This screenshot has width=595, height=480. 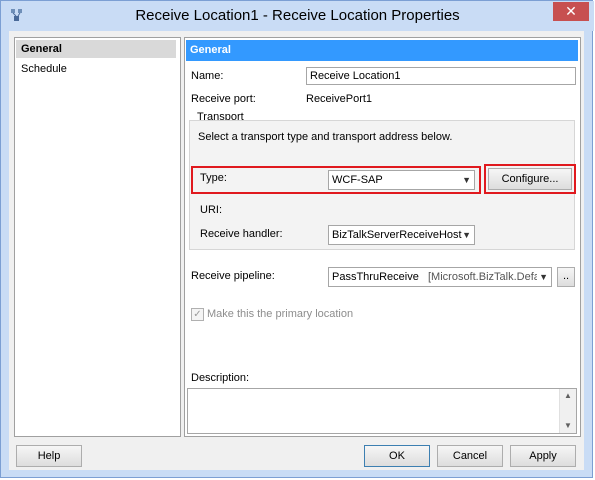 I want to click on type-label: Type:, so click(x=213, y=178).